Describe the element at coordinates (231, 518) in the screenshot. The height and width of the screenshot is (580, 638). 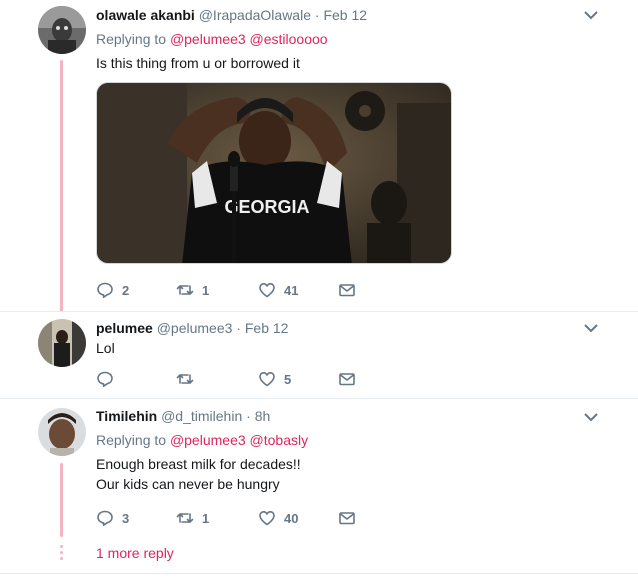
I see `tweet-actions: 3 1 40` at that location.